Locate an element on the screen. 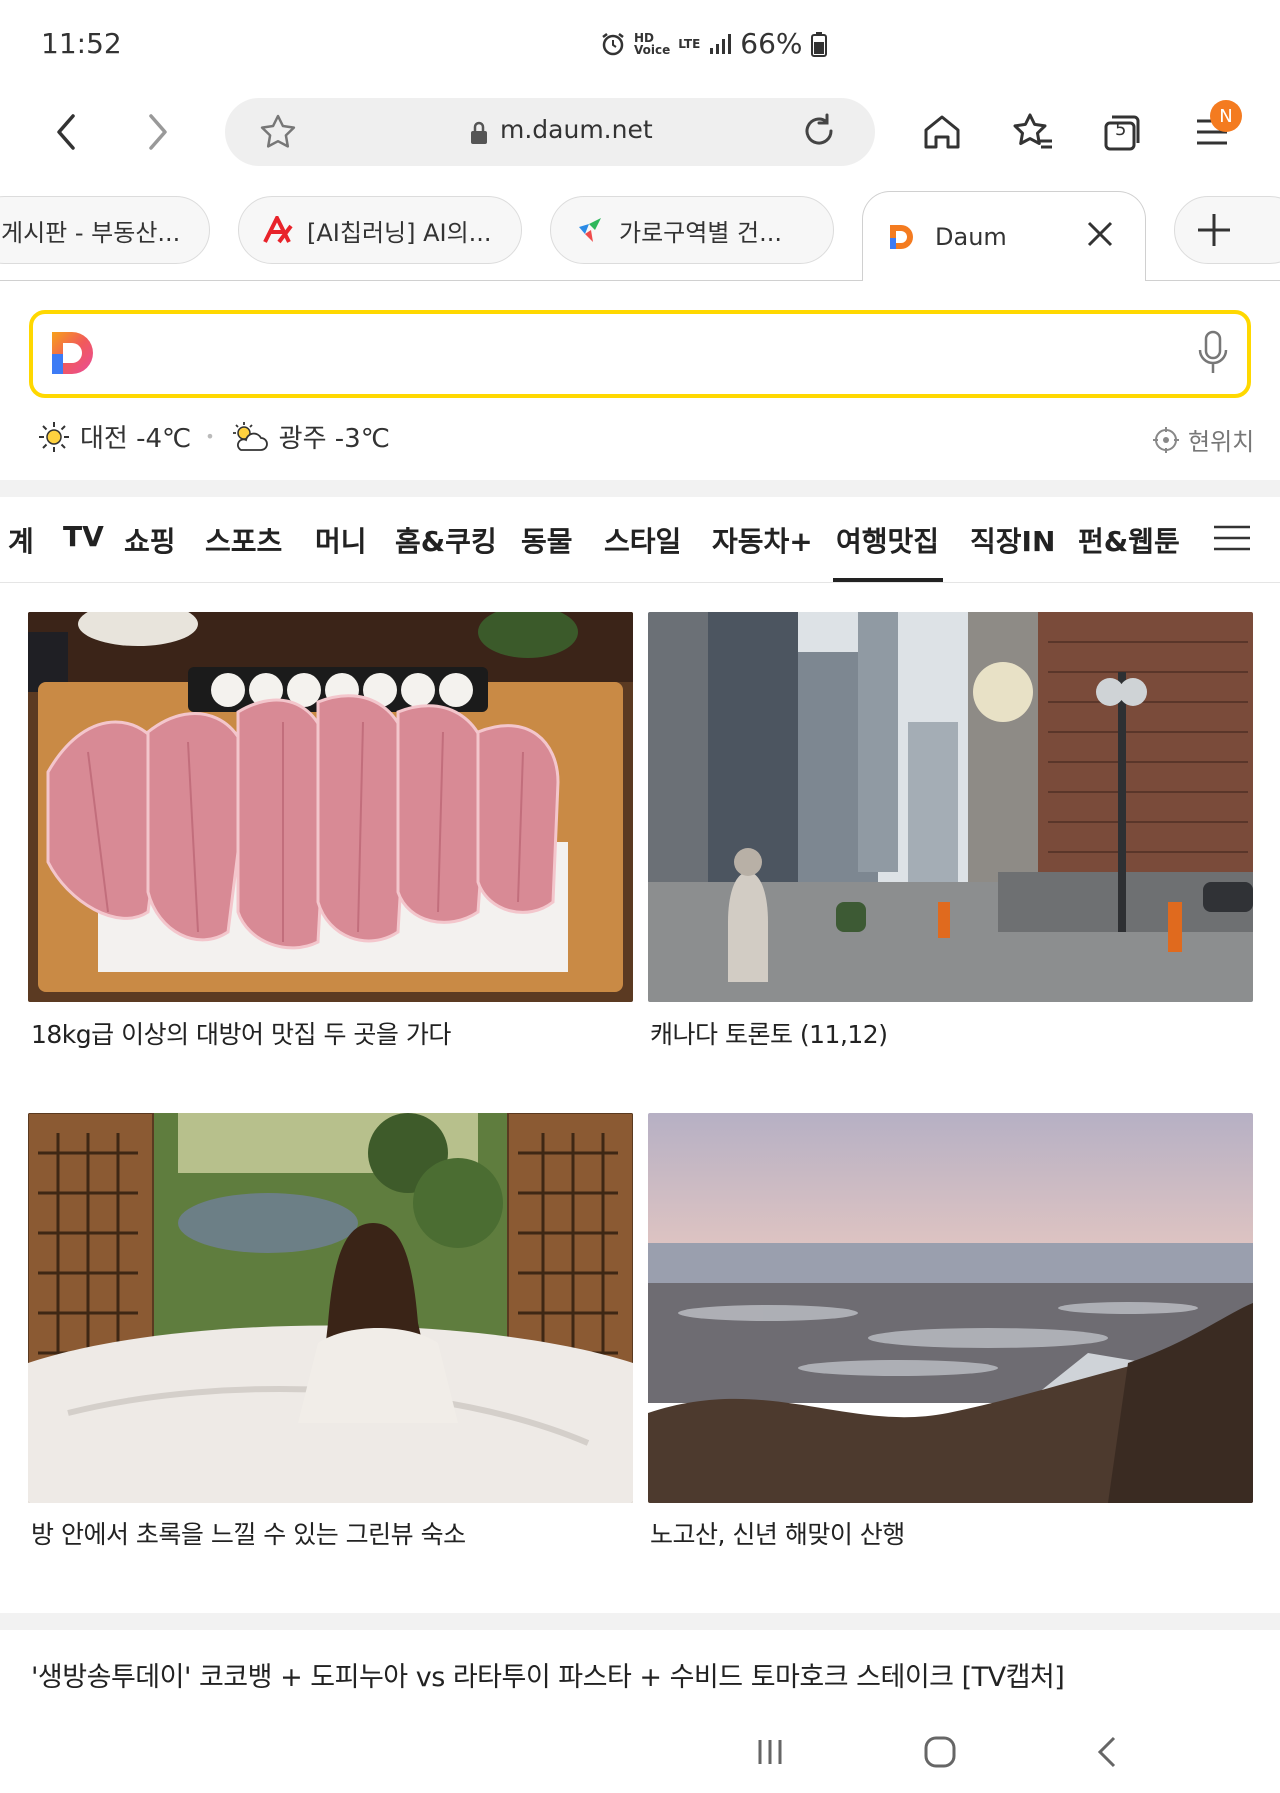 Image resolution: width=1280 pixels, height=1793 pixels. active-category-indicator is located at coordinates (888, 580).